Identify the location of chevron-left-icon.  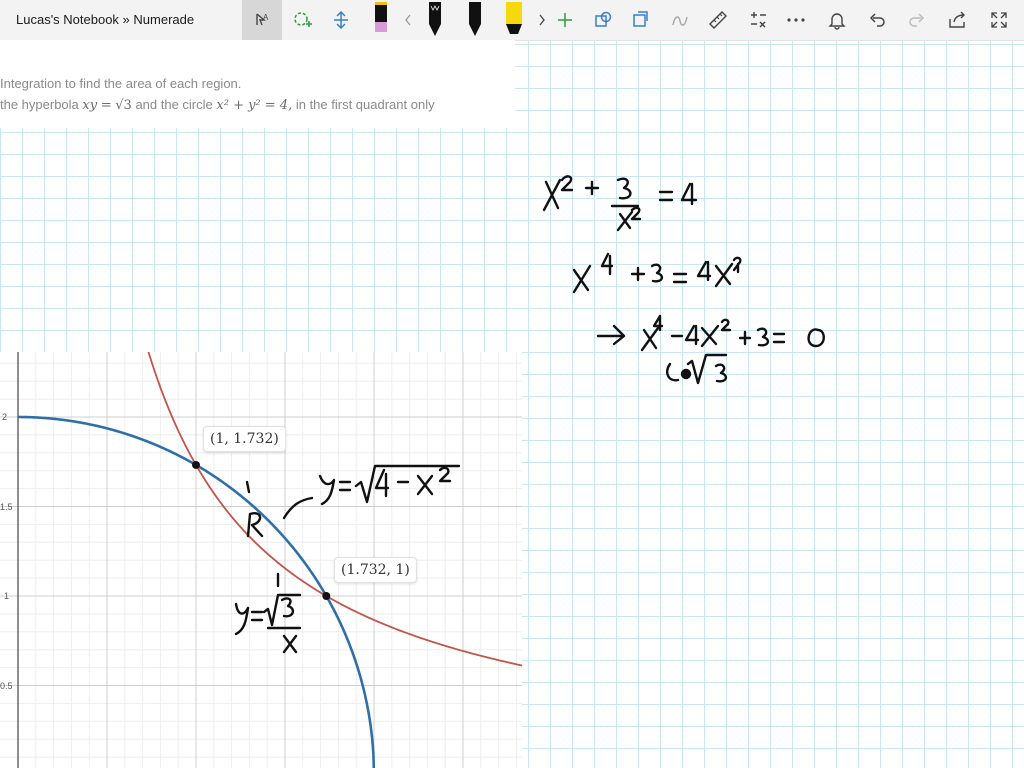
(408, 20).